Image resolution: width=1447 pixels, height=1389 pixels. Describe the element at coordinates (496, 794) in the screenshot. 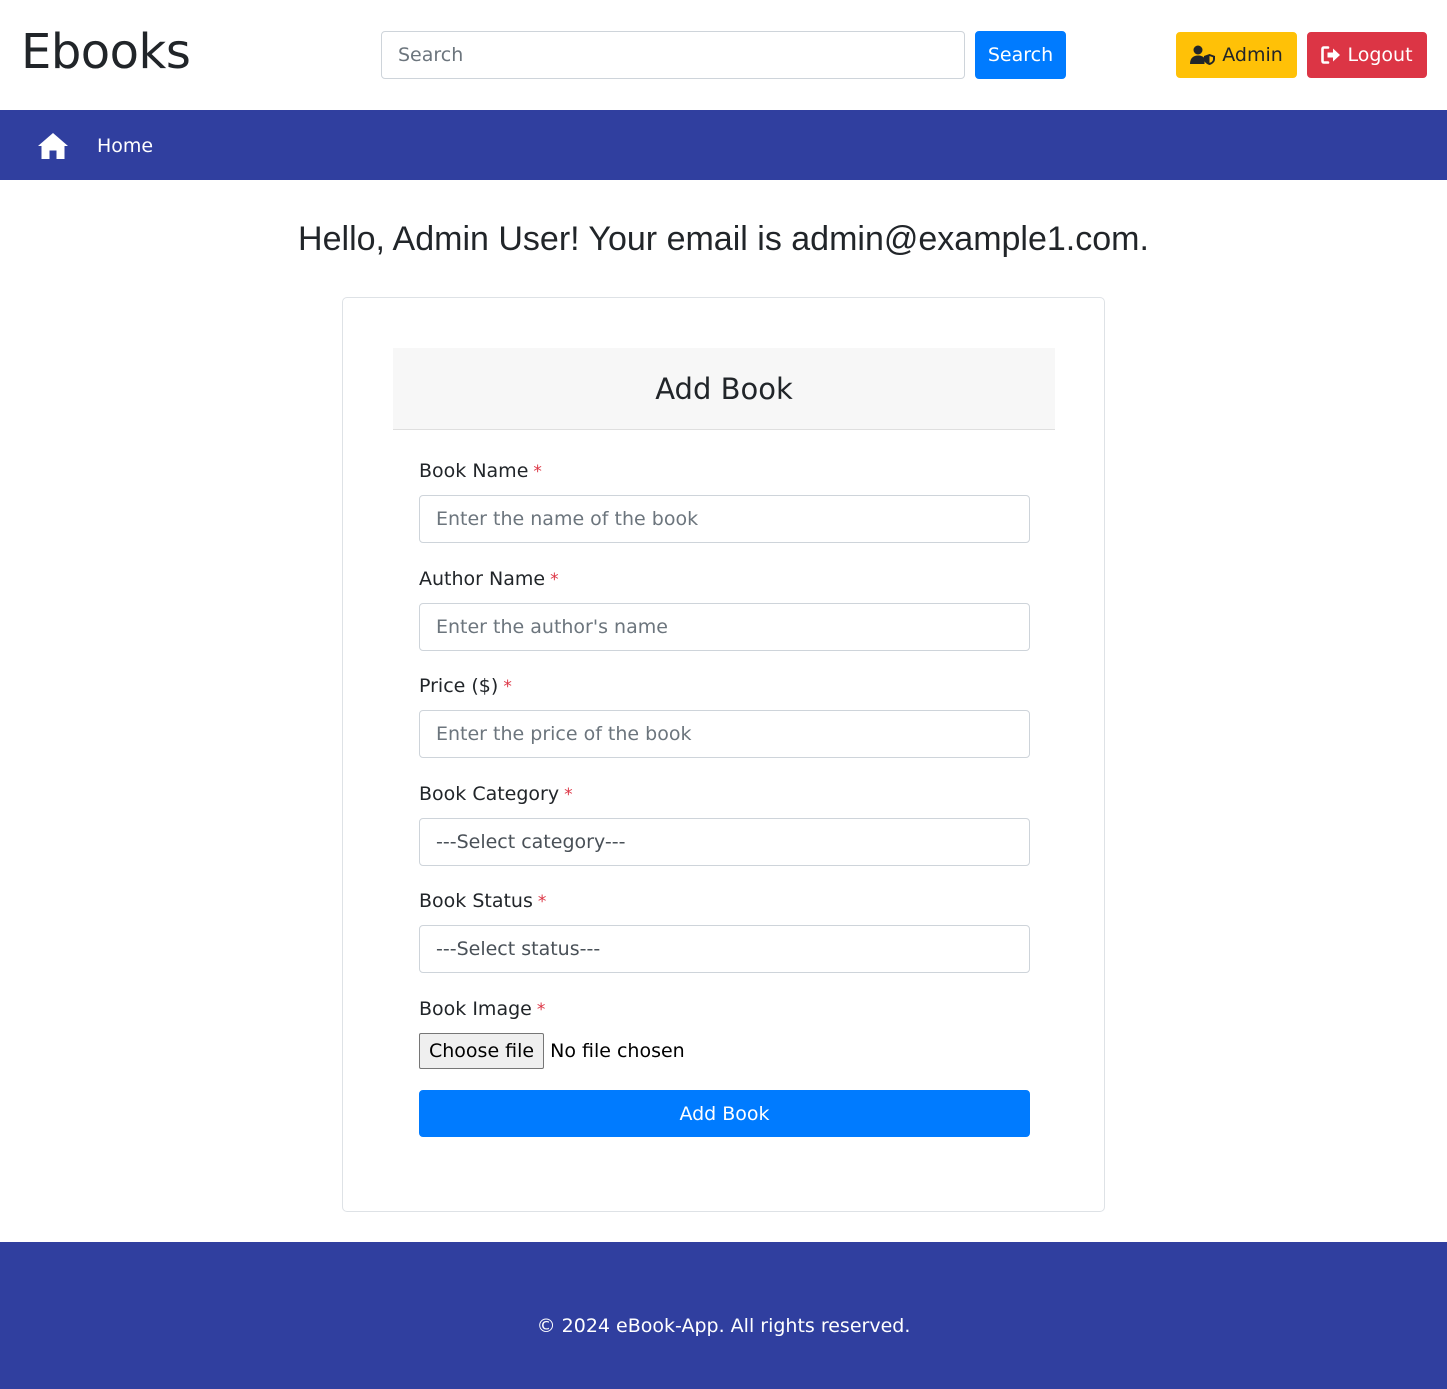

I see `book-category-label: Book Category *` at that location.